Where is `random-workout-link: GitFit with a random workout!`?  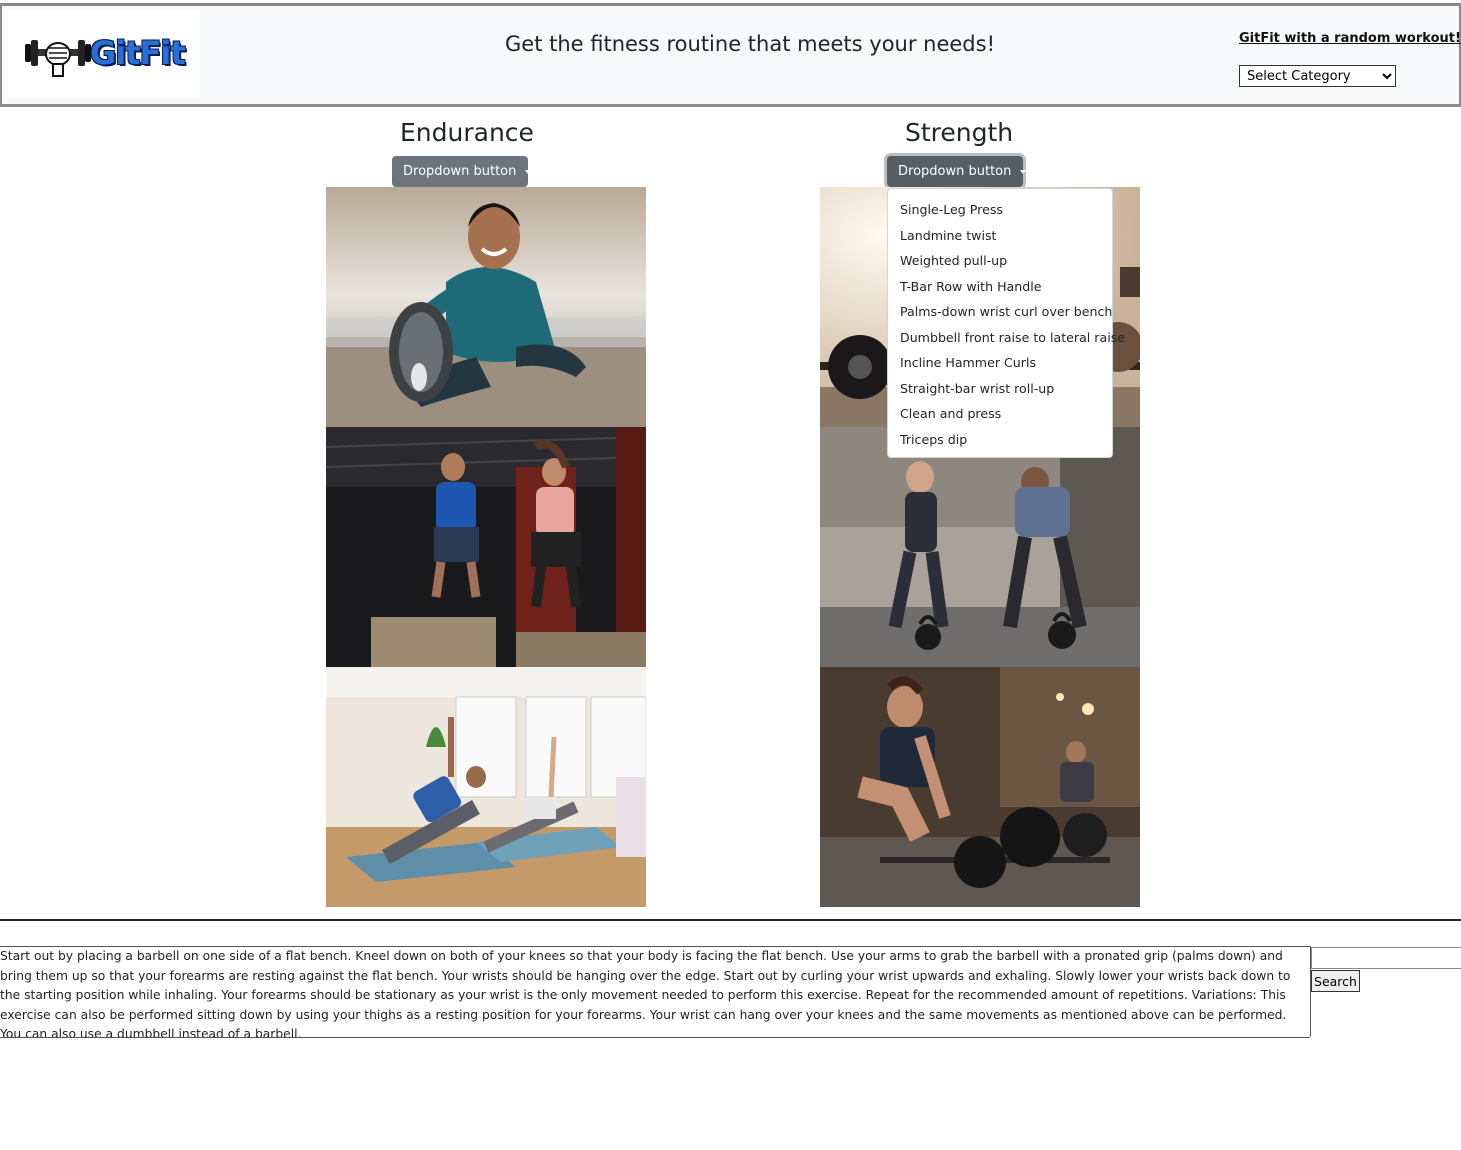
random-workout-link: GitFit with a random workout! is located at coordinates (1350, 38).